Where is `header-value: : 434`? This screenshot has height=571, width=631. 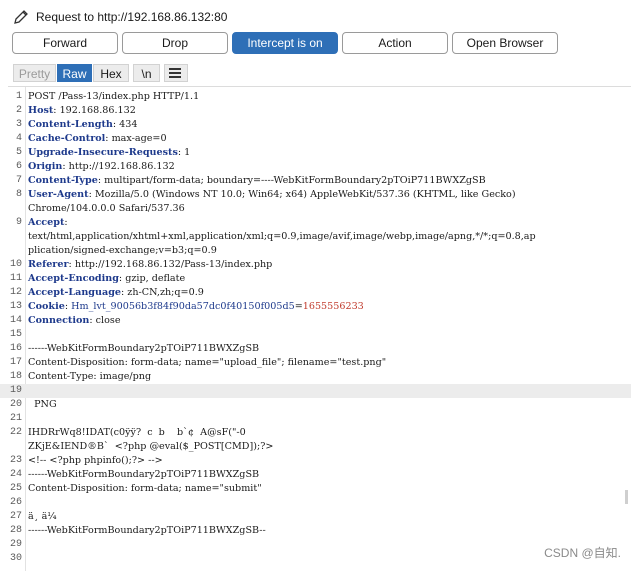
header-value: : 434 is located at coordinates (125, 124).